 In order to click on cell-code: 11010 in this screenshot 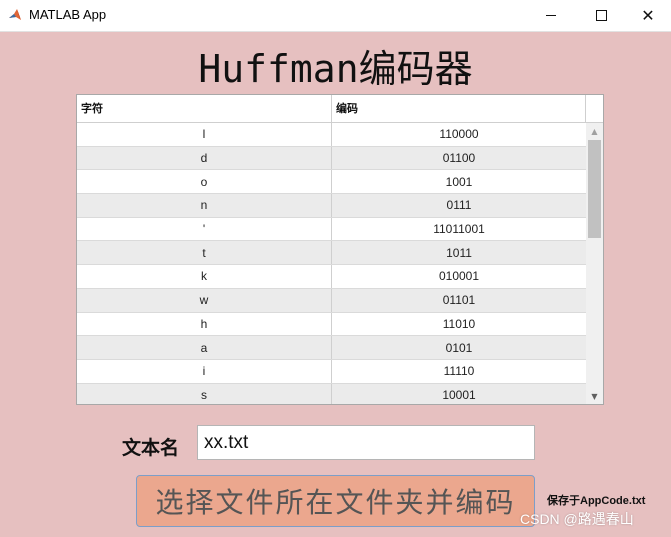, I will do `click(459, 323)`.